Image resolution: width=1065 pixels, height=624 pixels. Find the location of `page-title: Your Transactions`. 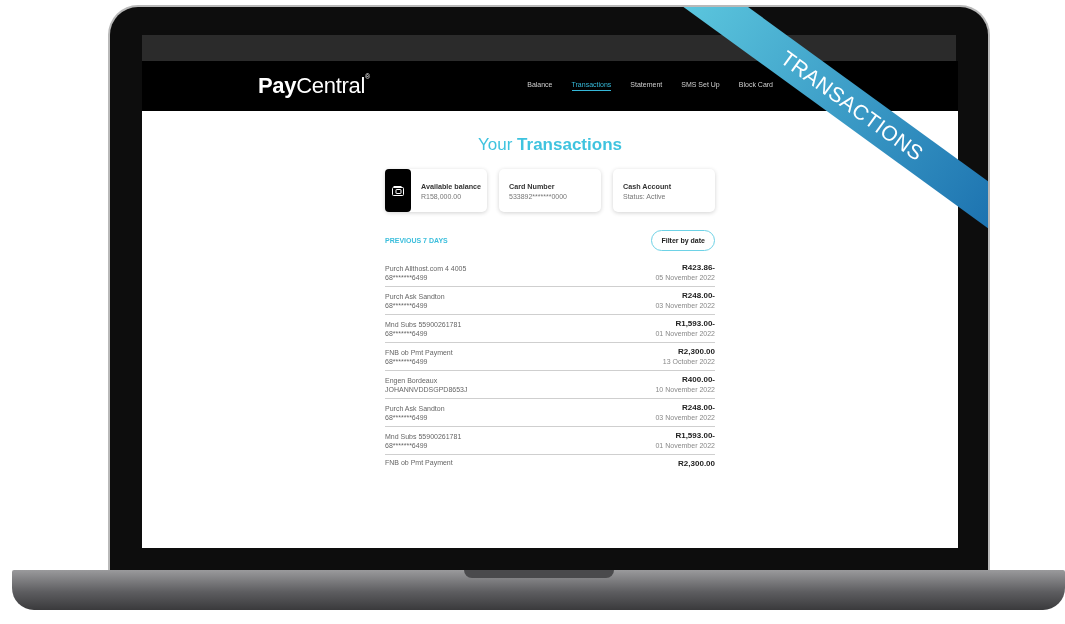

page-title: Your Transactions is located at coordinates (550, 145).